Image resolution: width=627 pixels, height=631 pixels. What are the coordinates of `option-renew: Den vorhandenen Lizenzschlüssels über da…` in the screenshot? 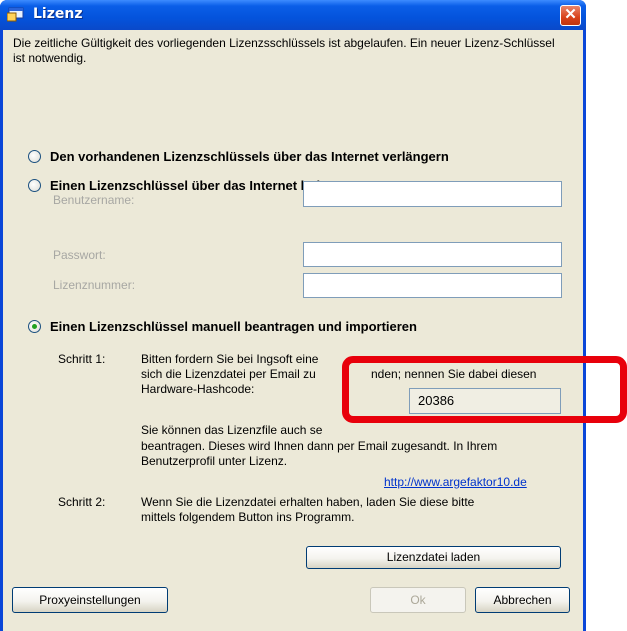 It's located at (238, 156).